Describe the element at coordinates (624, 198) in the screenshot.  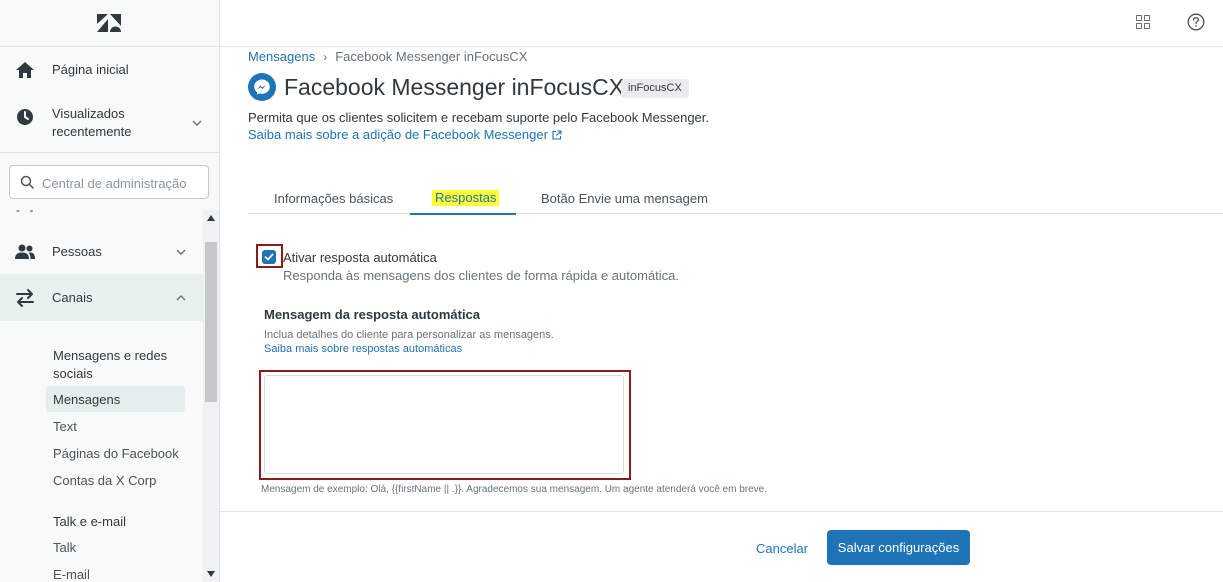
I see `tab-send-message-button: Botão Envie uma mensagem` at that location.